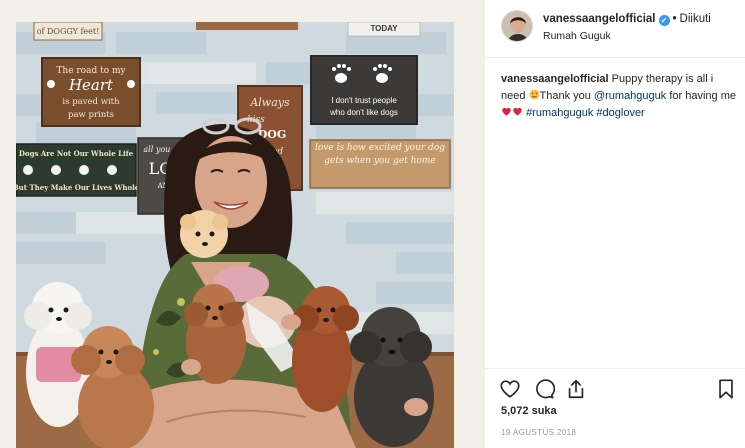 This screenshot has width=745, height=448. What do you see at coordinates (363, 112) in the screenshot?
I see `sign-trust-line2: who don't like dogs` at bounding box center [363, 112].